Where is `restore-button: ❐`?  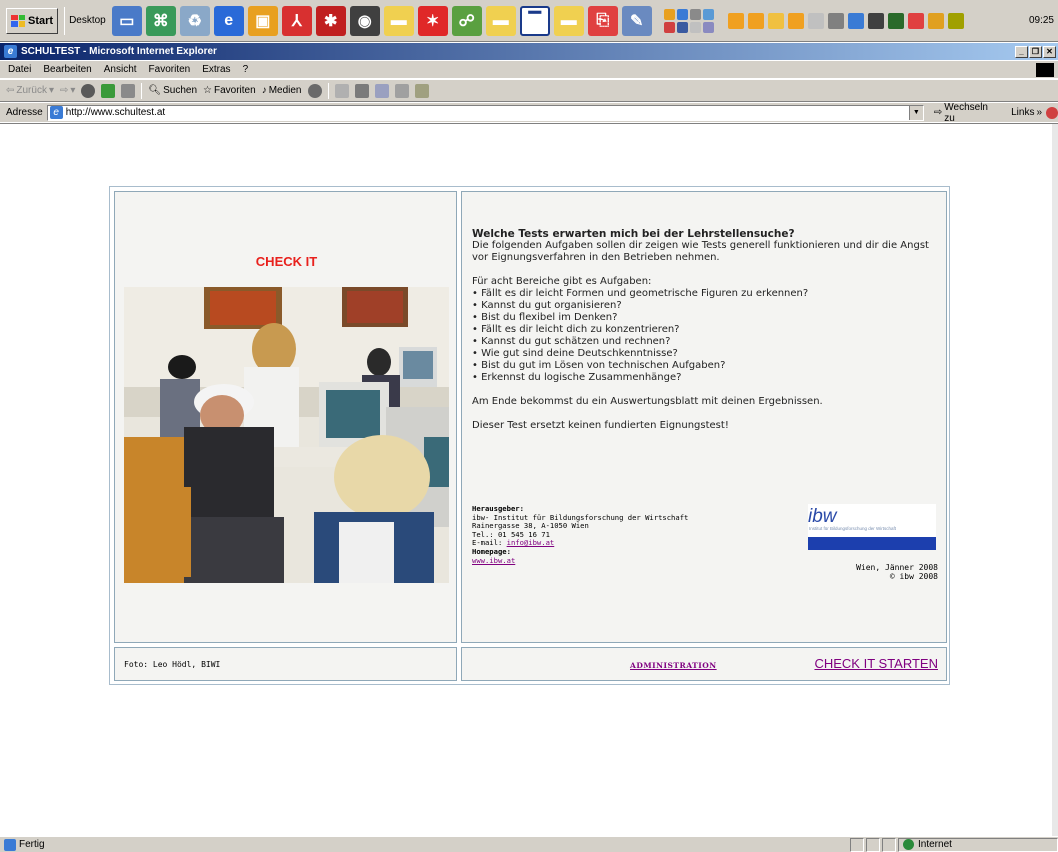
restore-button: ❐ is located at coordinates (1035, 51).